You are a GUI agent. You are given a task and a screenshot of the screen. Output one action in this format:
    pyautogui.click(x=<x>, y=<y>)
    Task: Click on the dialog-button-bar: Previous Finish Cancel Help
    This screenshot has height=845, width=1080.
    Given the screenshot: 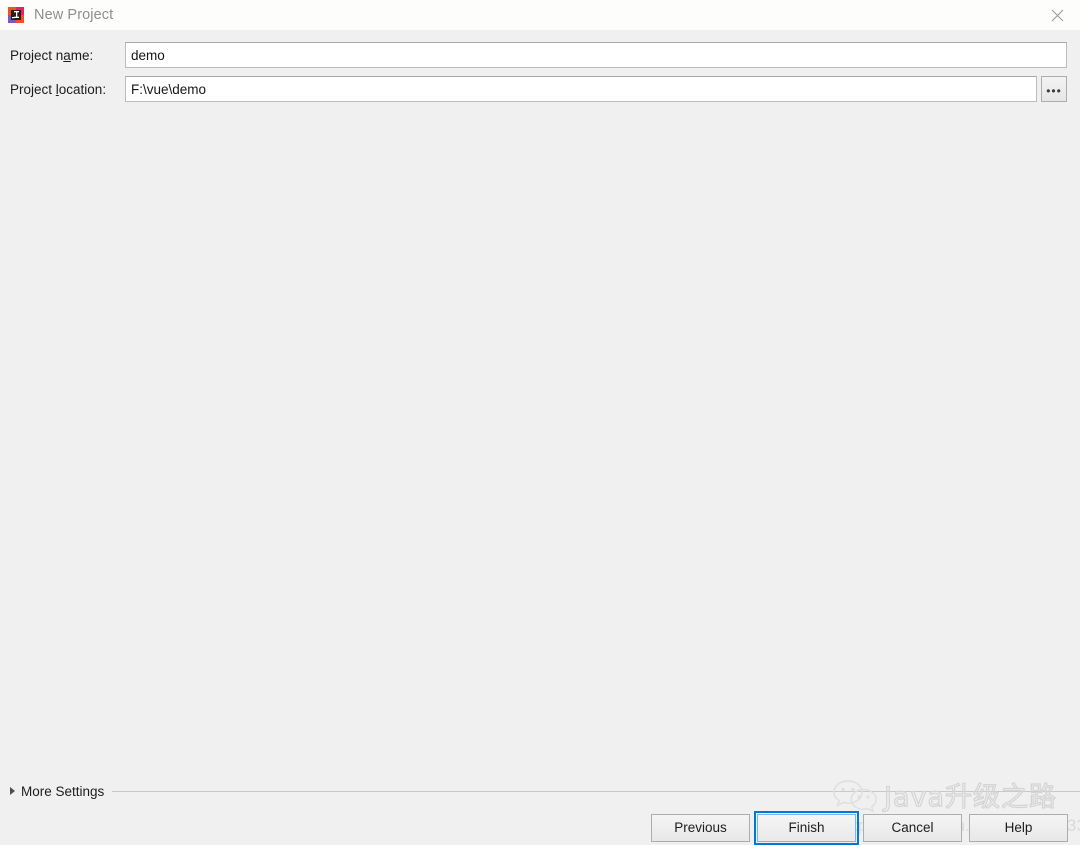 What is the action you would take?
    pyautogui.click(x=540, y=827)
    